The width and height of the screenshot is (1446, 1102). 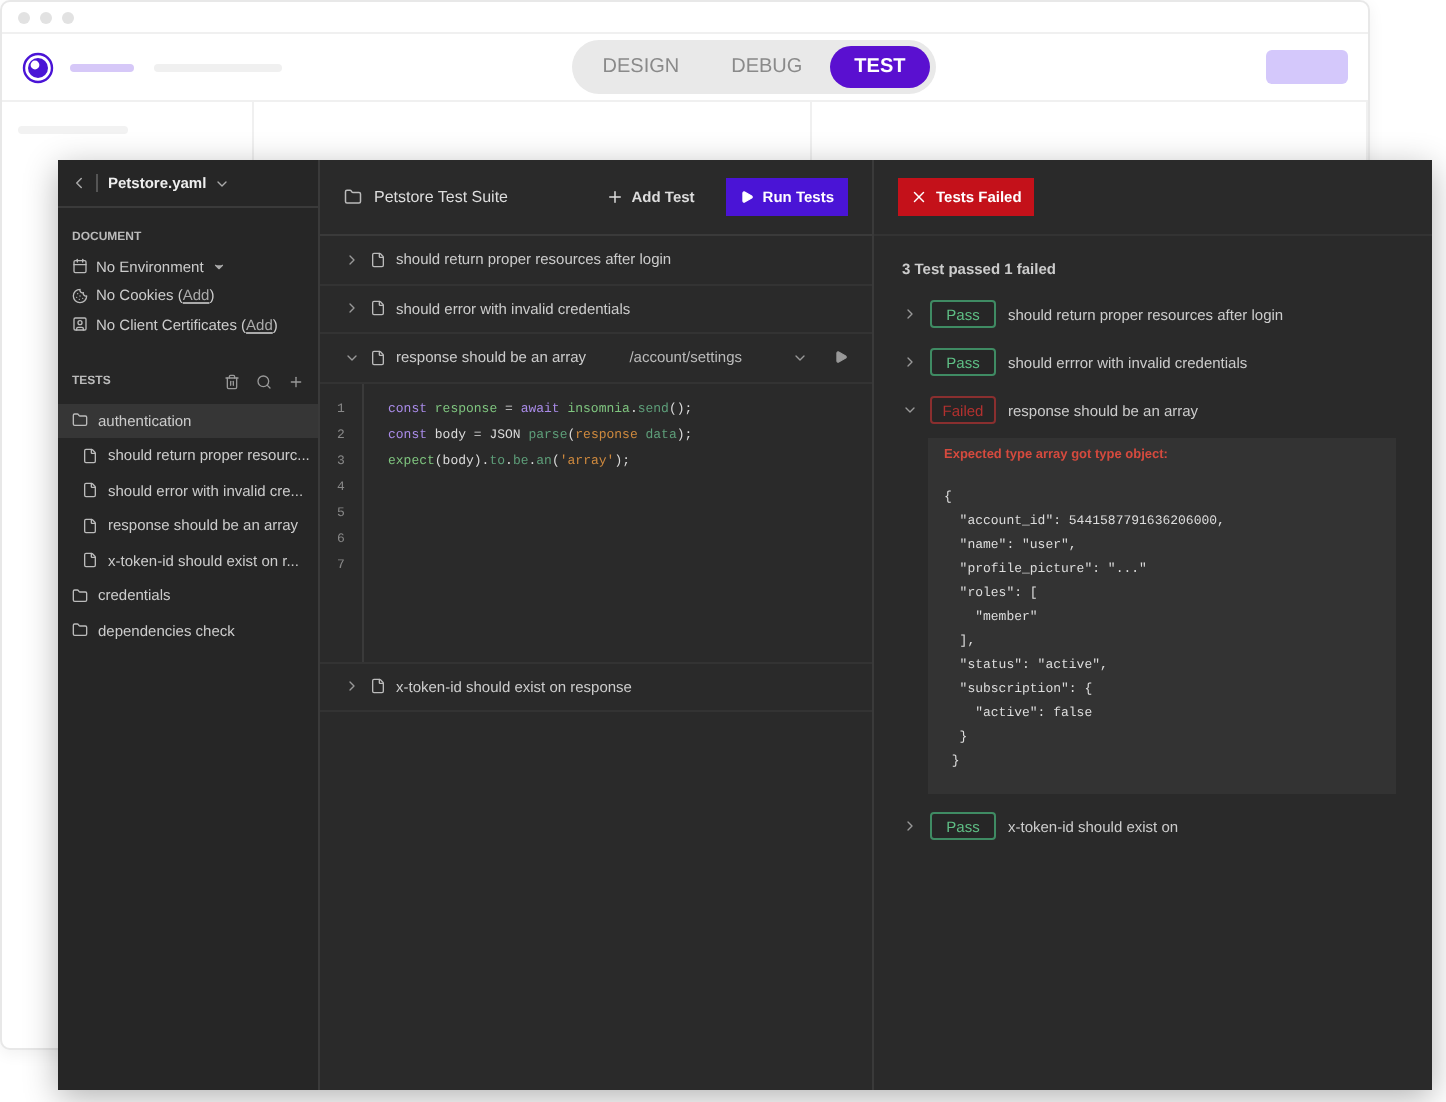 What do you see at coordinates (880, 67) in the screenshot?
I see `mode-tab: TEST` at bounding box center [880, 67].